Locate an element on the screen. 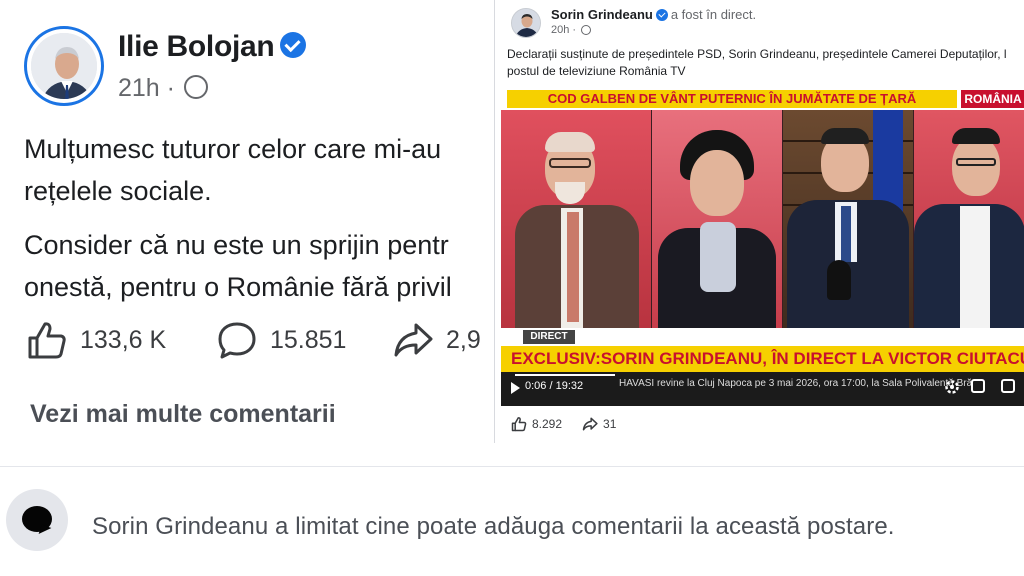  post-meta: 20h · is located at coordinates (571, 30).